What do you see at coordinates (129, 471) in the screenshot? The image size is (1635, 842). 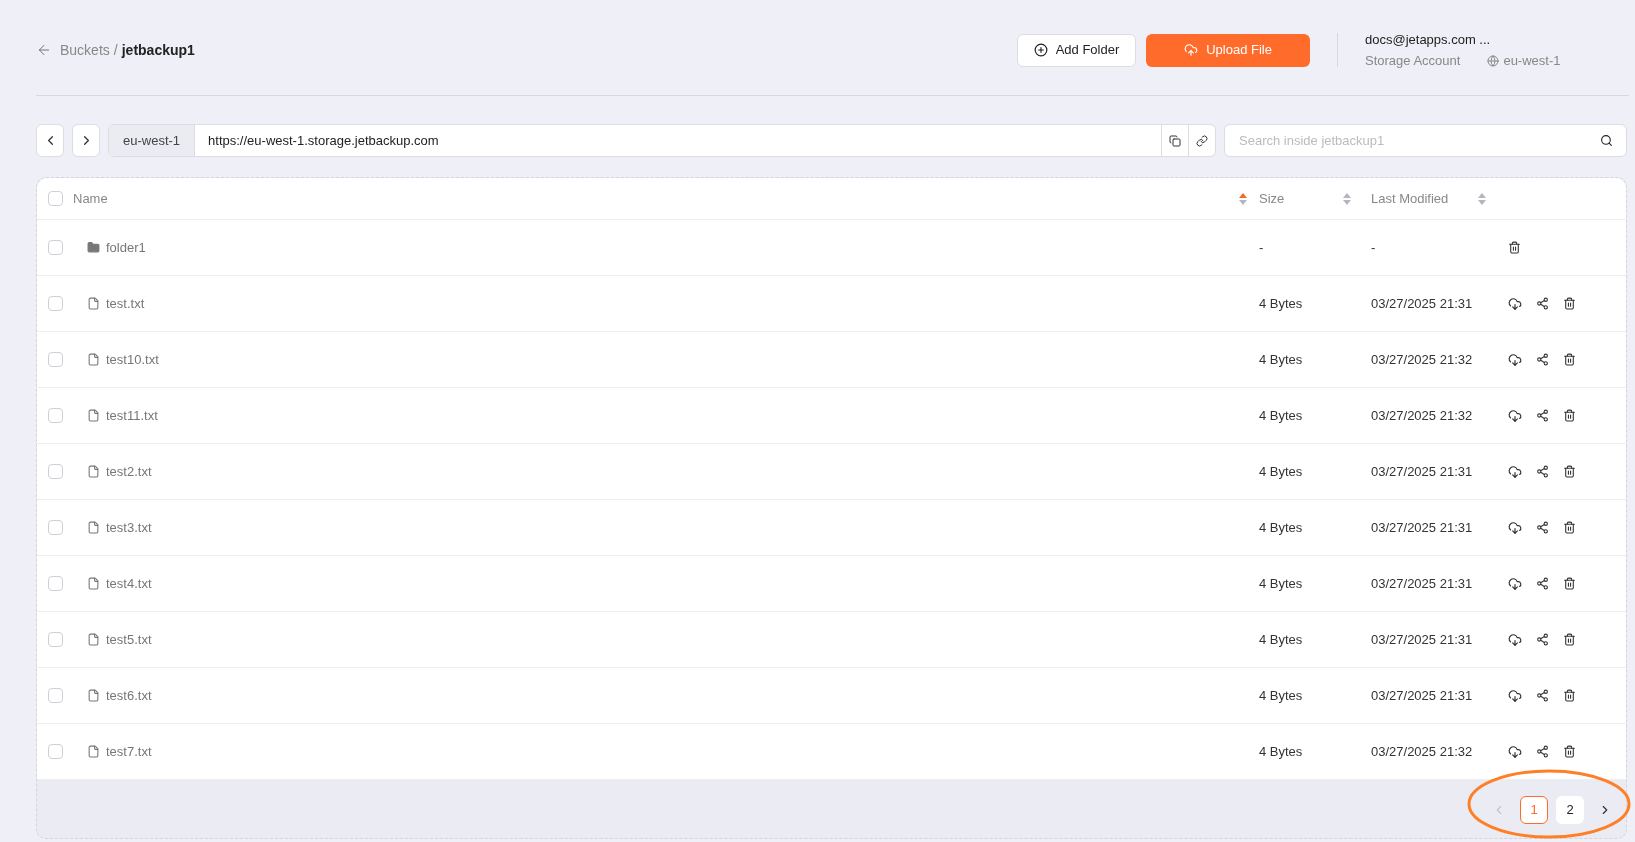 I see `file-name: test2.txt` at bounding box center [129, 471].